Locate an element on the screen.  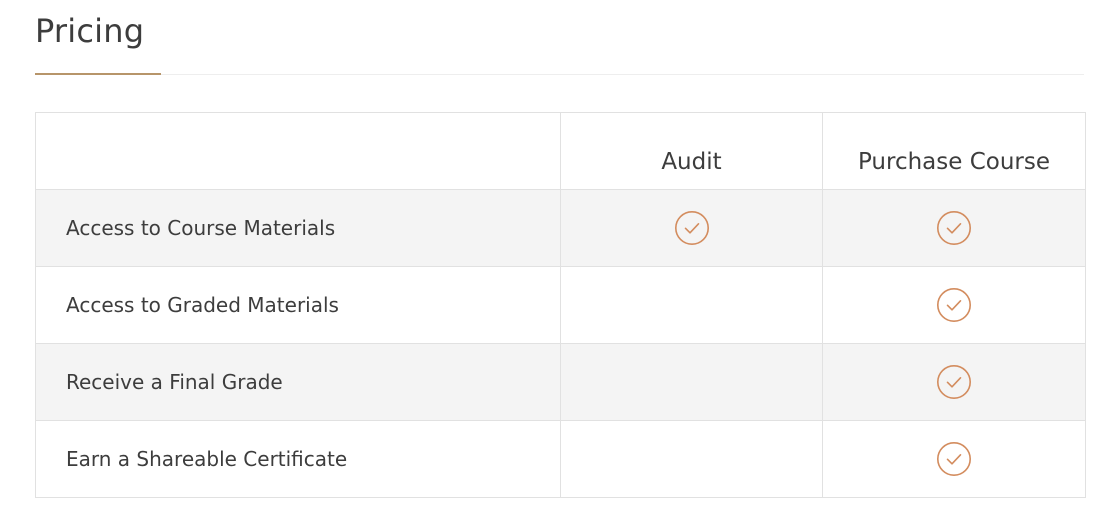
table-row: Access to Course Materials is located at coordinates (560, 228).